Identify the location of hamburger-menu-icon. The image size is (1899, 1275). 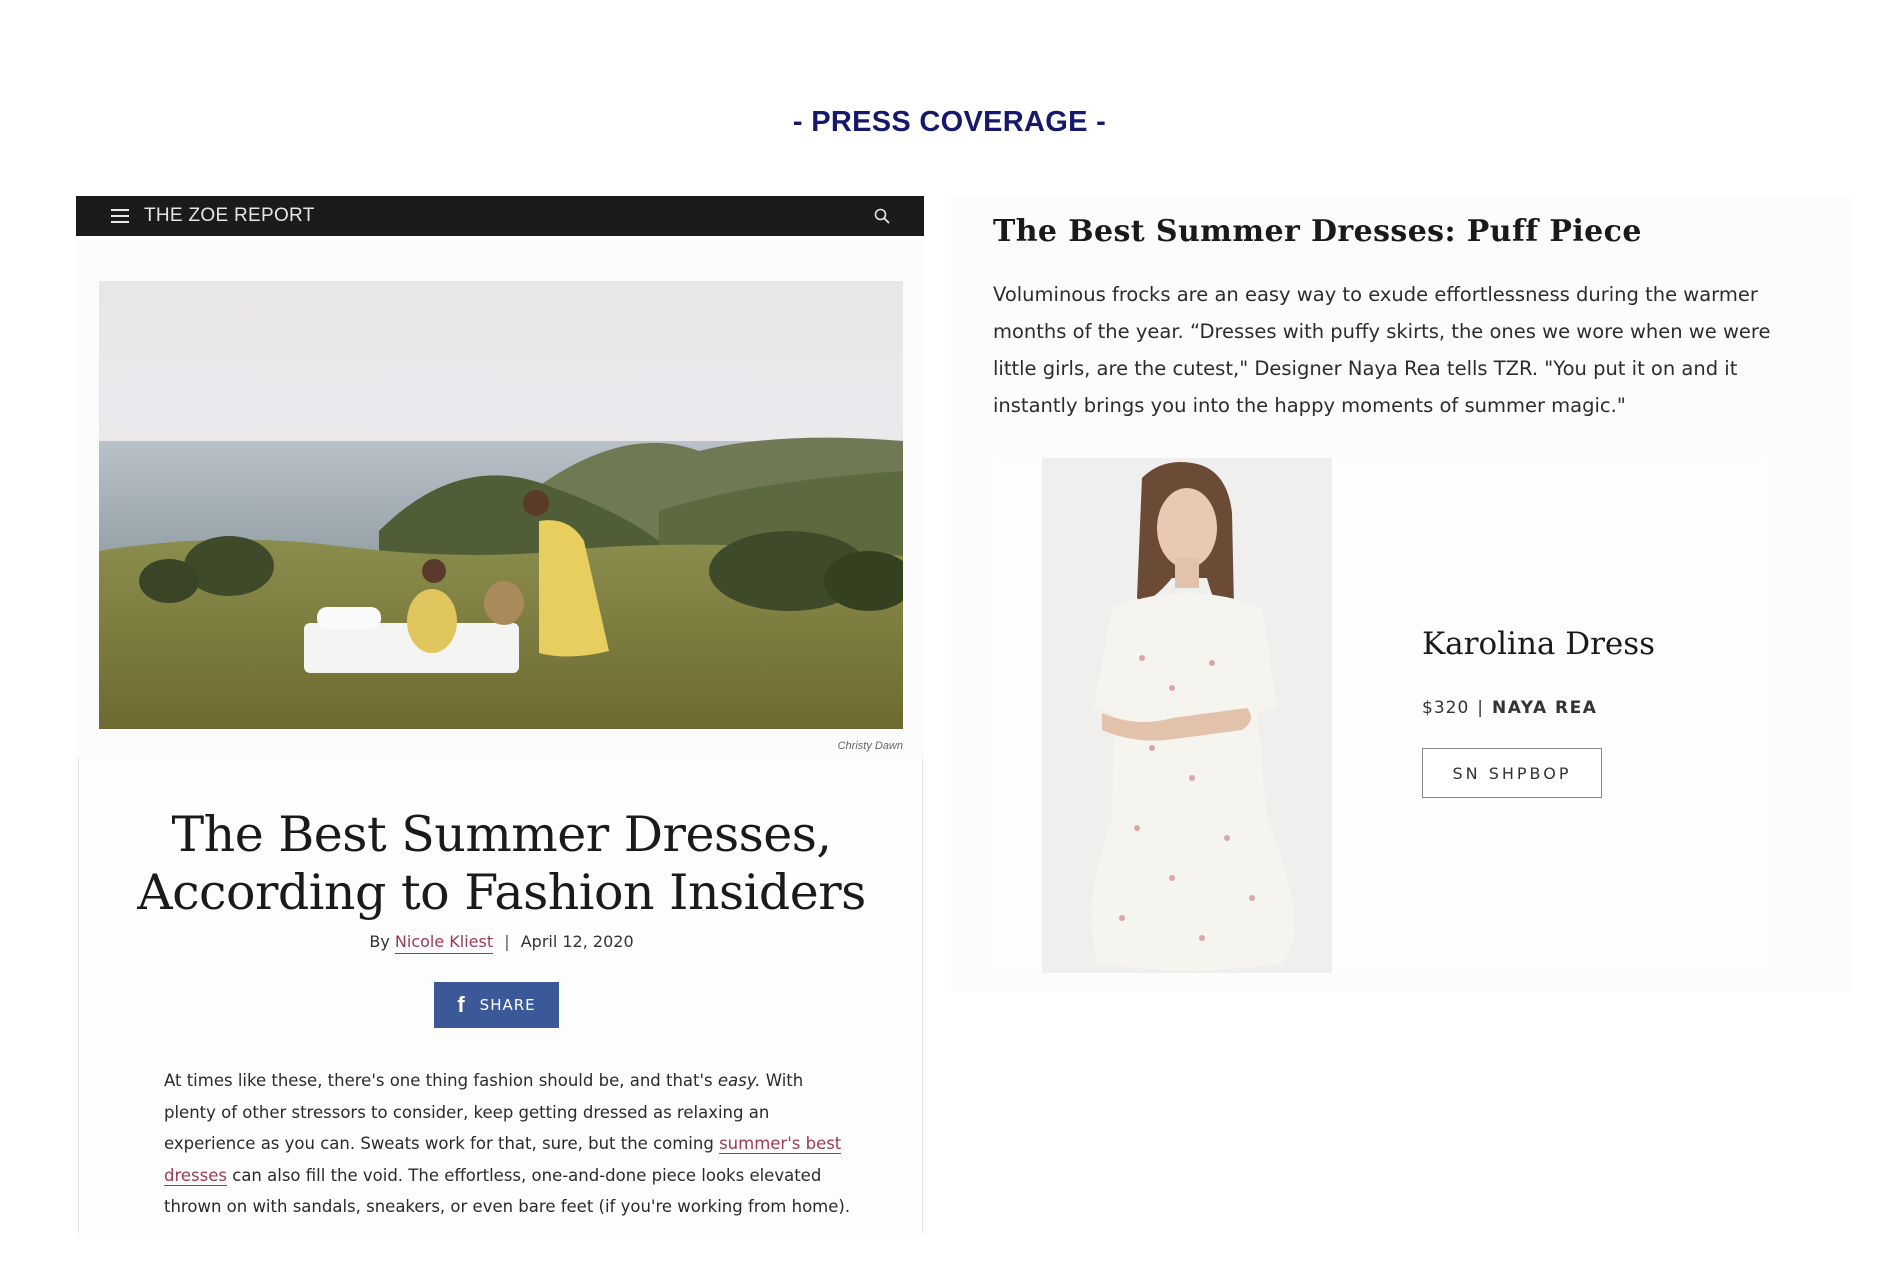
(120, 216).